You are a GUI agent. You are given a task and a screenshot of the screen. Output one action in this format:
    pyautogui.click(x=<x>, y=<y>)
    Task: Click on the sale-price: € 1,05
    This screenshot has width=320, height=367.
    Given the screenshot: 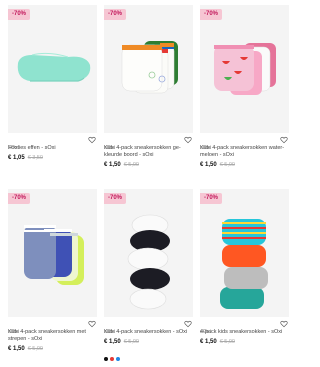 What is the action you would take?
    pyautogui.click(x=16, y=158)
    